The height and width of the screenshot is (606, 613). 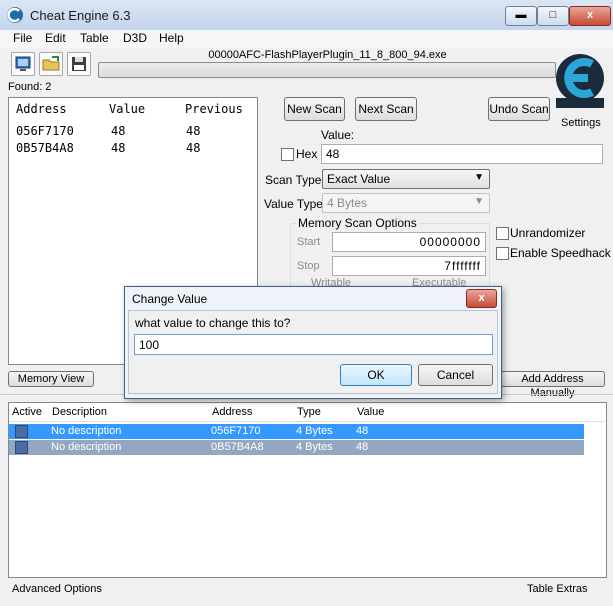 I want to click on start-address-input: 00000000, so click(x=409, y=242).